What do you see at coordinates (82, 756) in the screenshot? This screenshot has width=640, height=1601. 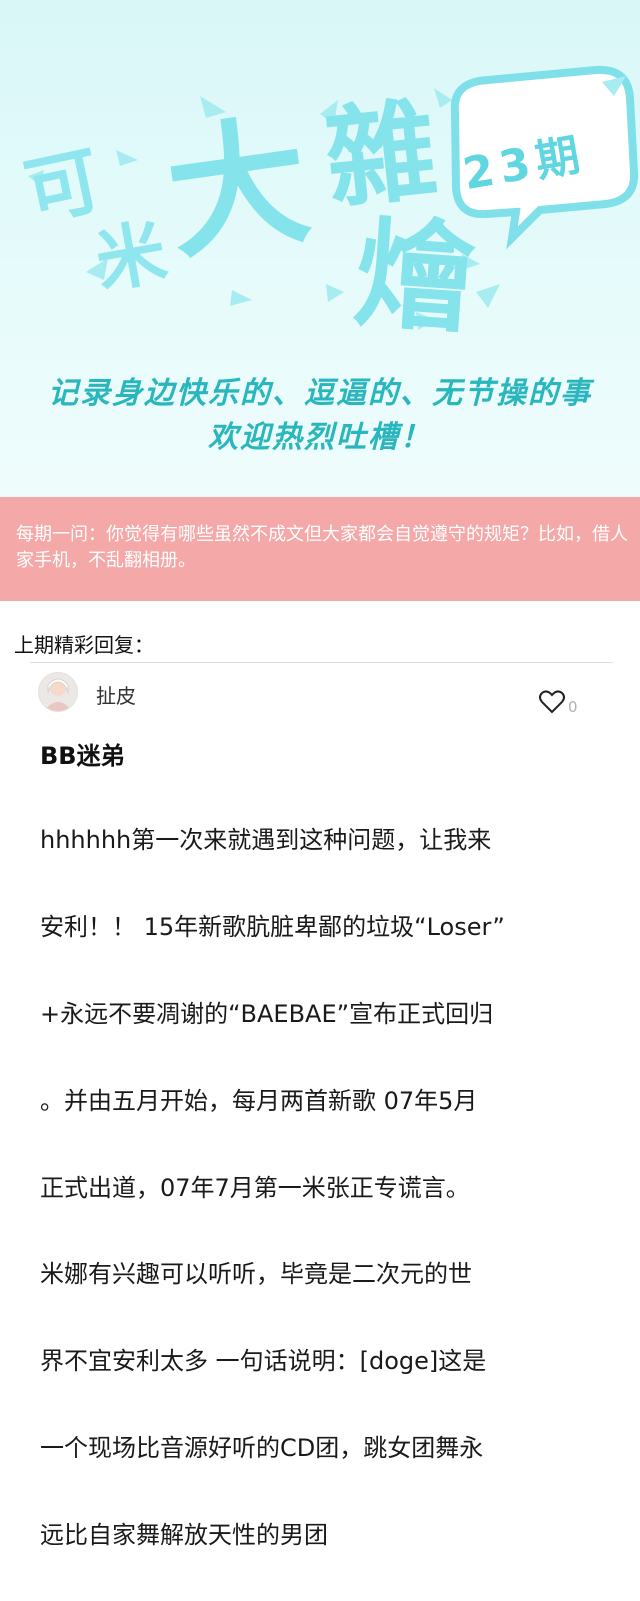 I see `reply-title: BB迷弟` at bounding box center [82, 756].